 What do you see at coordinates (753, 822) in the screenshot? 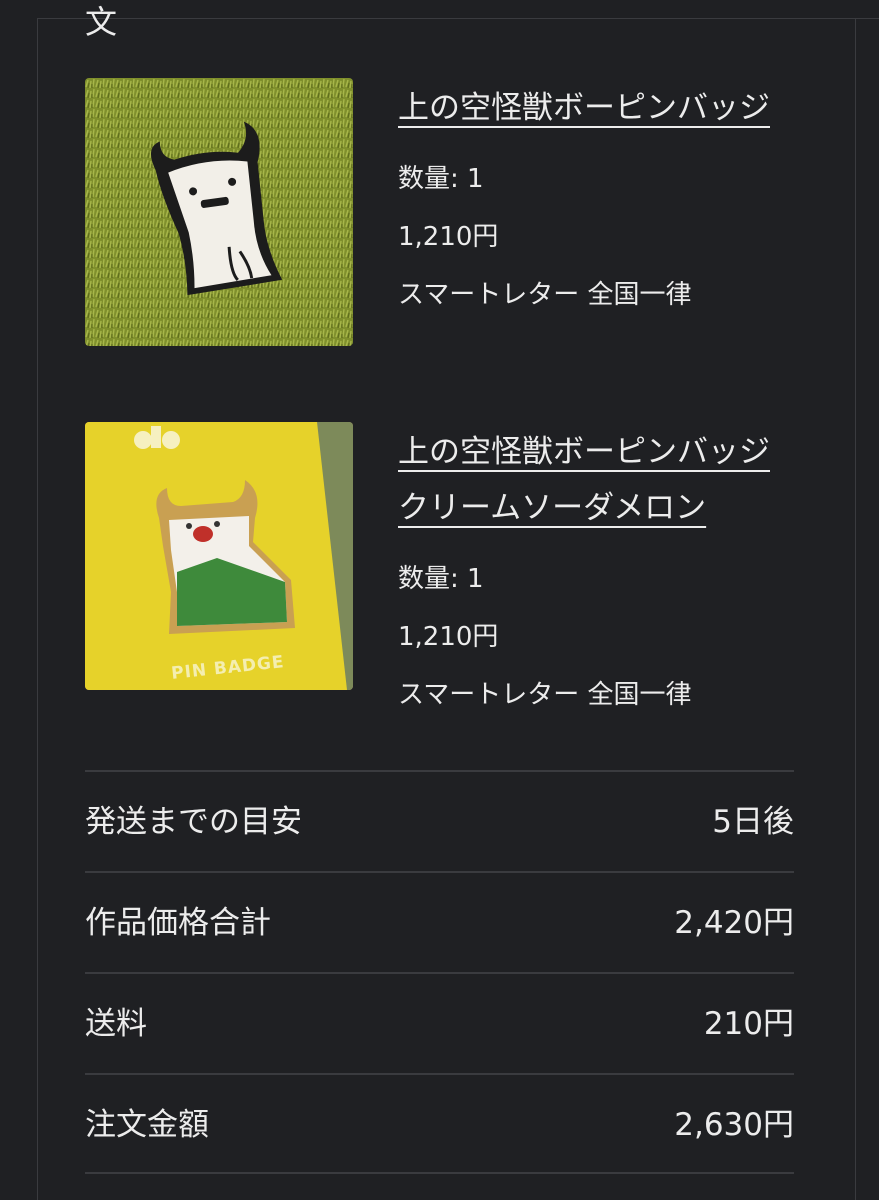
I see `summary-value: 5日後` at bounding box center [753, 822].